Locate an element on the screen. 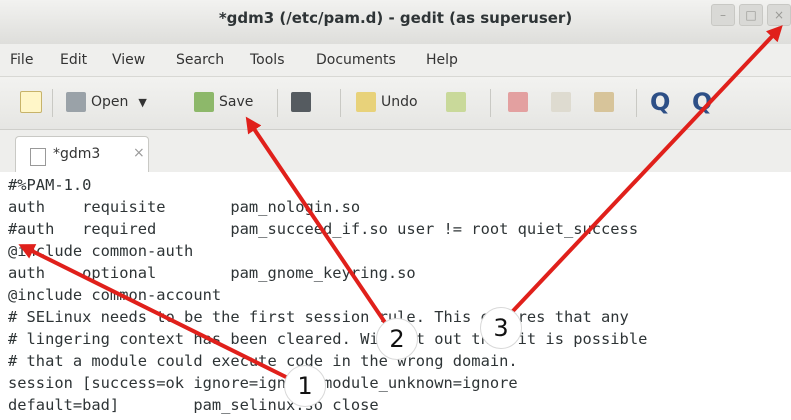 The image size is (791, 420). cut-button is located at coordinates (520, 102).